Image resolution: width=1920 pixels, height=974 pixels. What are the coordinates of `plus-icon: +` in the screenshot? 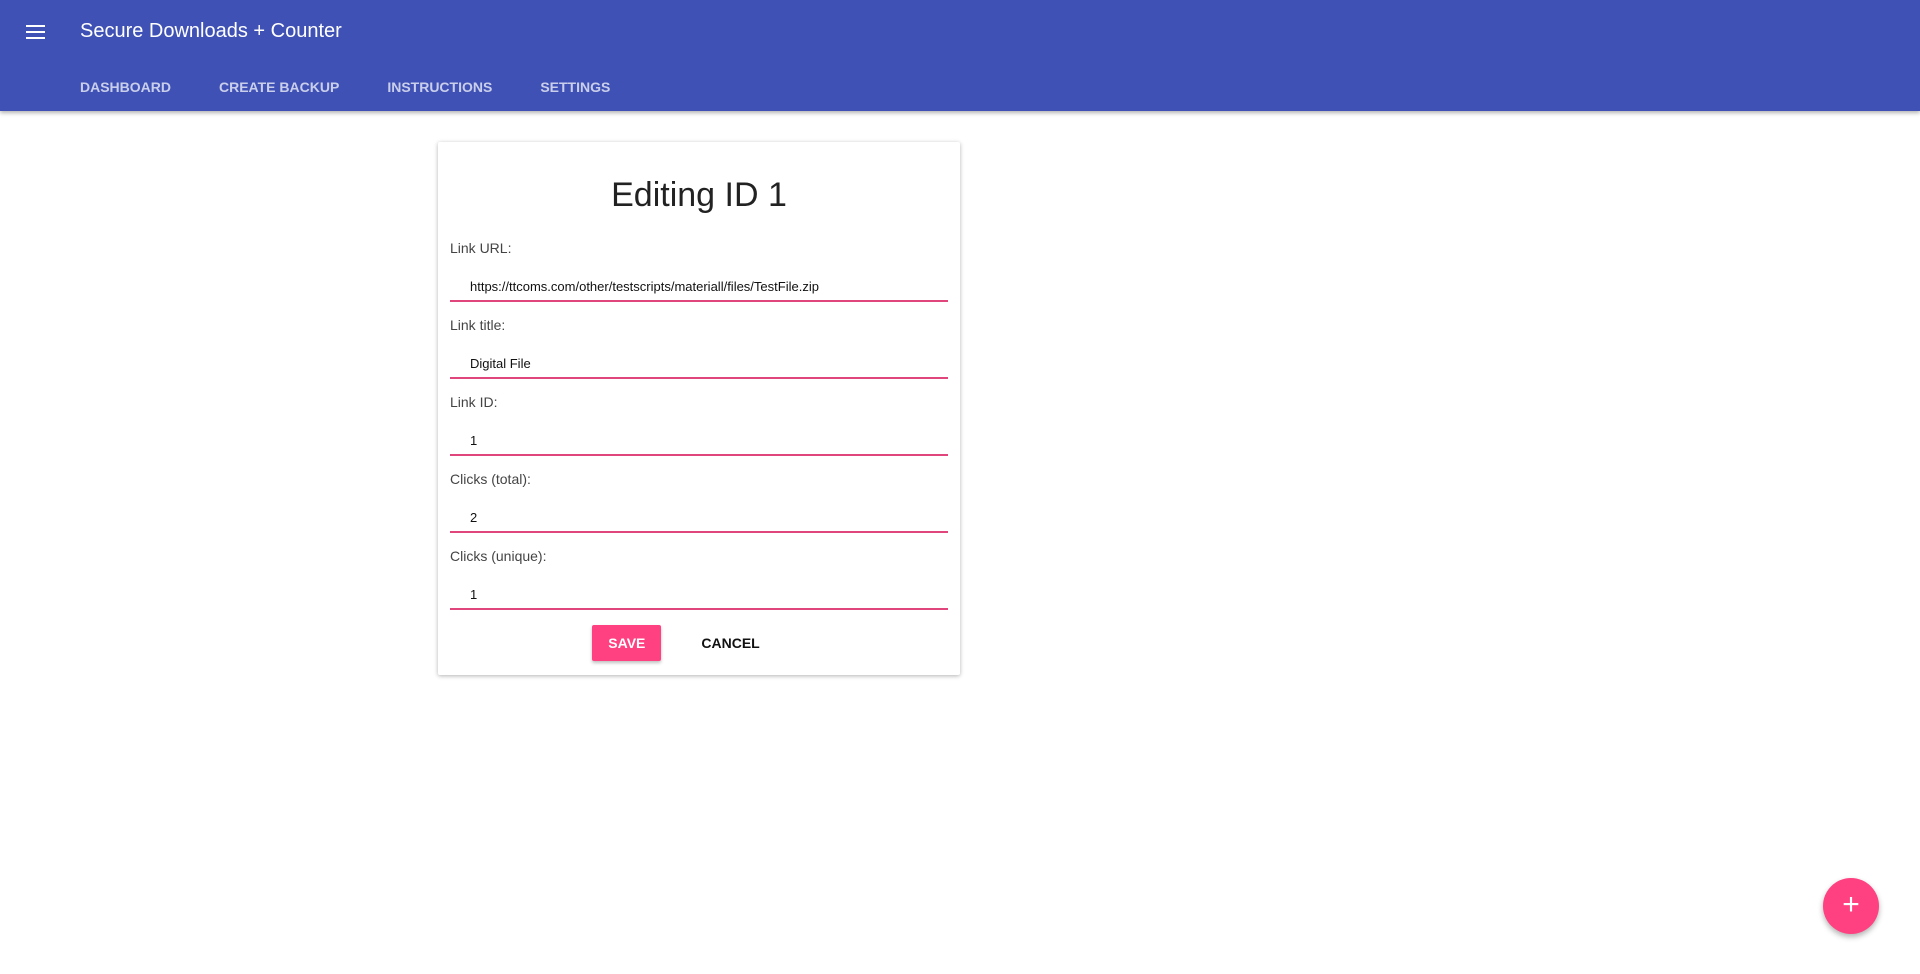 It's located at (1851, 904).